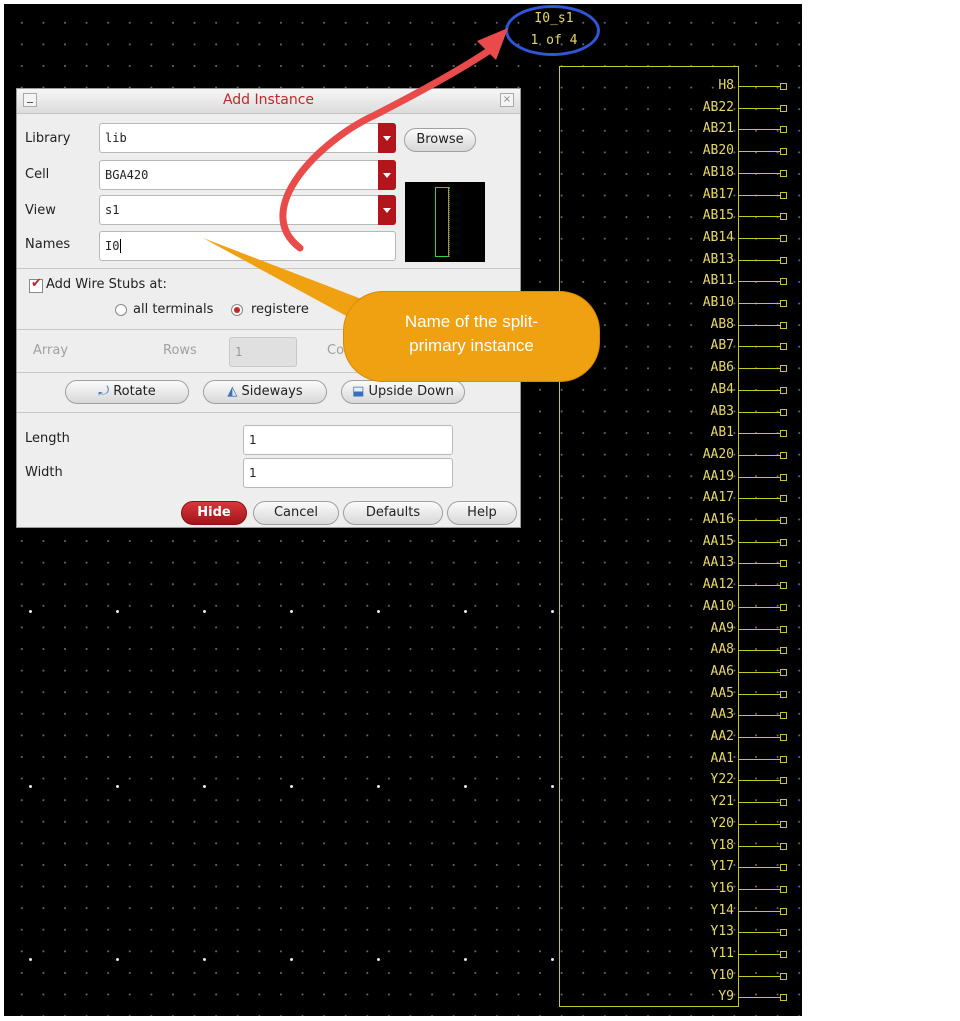 This screenshot has height=1021, width=960. What do you see at coordinates (36, 284) in the screenshot?
I see `wire-stubs-checkbox: ✔` at bounding box center [36, 284].